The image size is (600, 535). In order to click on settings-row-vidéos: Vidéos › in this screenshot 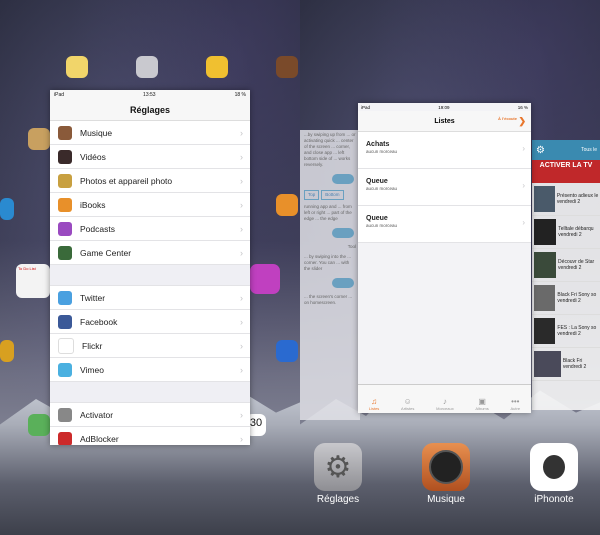, I will do `click(150, 157)`.